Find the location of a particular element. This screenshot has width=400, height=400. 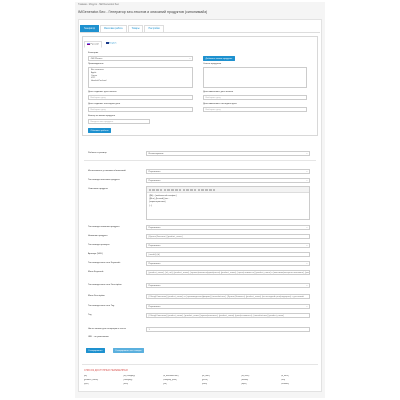

italic-icon is located at coordinates (153, 190).